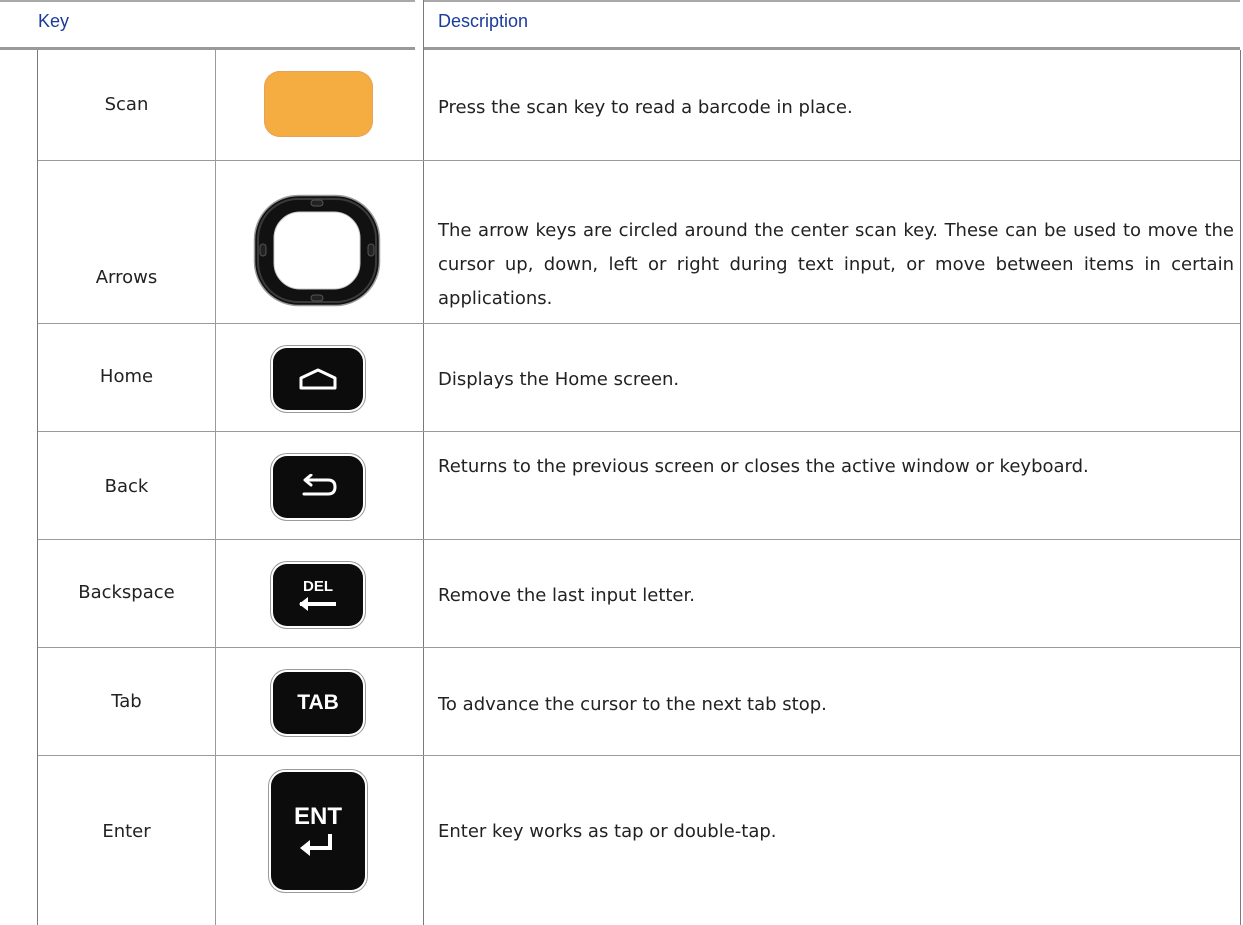 This screenshot has height=925, width=1243. Describe the element at coordinates (318, 487) in the screenshot. I see `back-key-icon` at that location.